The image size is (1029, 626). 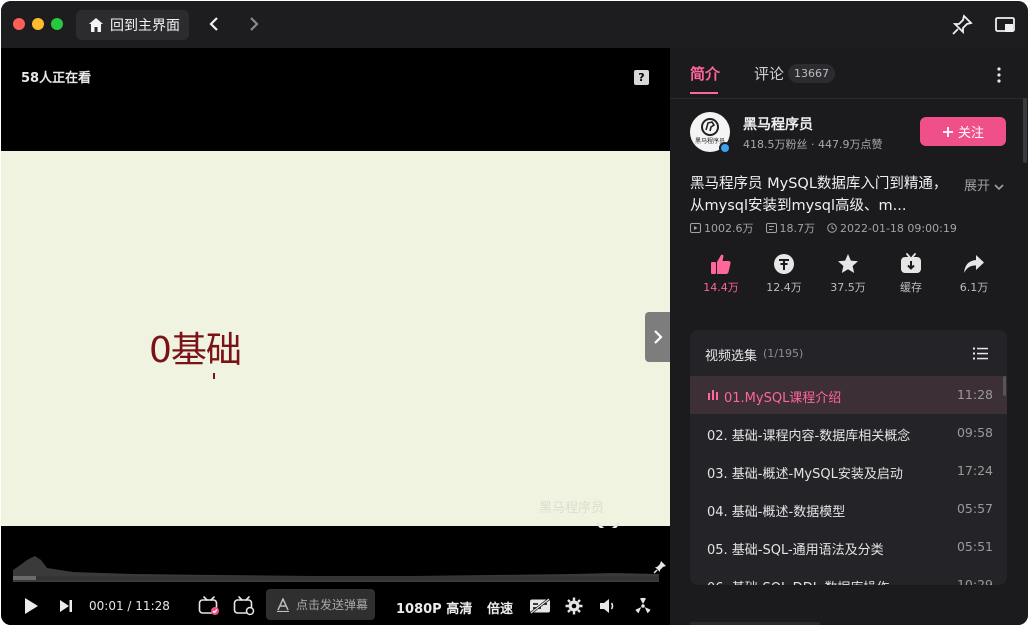 I want to click on favorite-count: 37.5万, so click(x=848, y=287).